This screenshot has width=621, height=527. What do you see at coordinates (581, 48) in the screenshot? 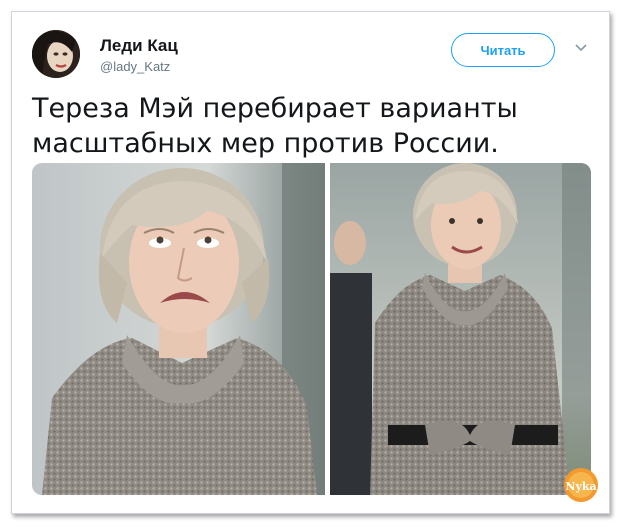
I see `chevron-down-icon` at bounding box center [581, 48].